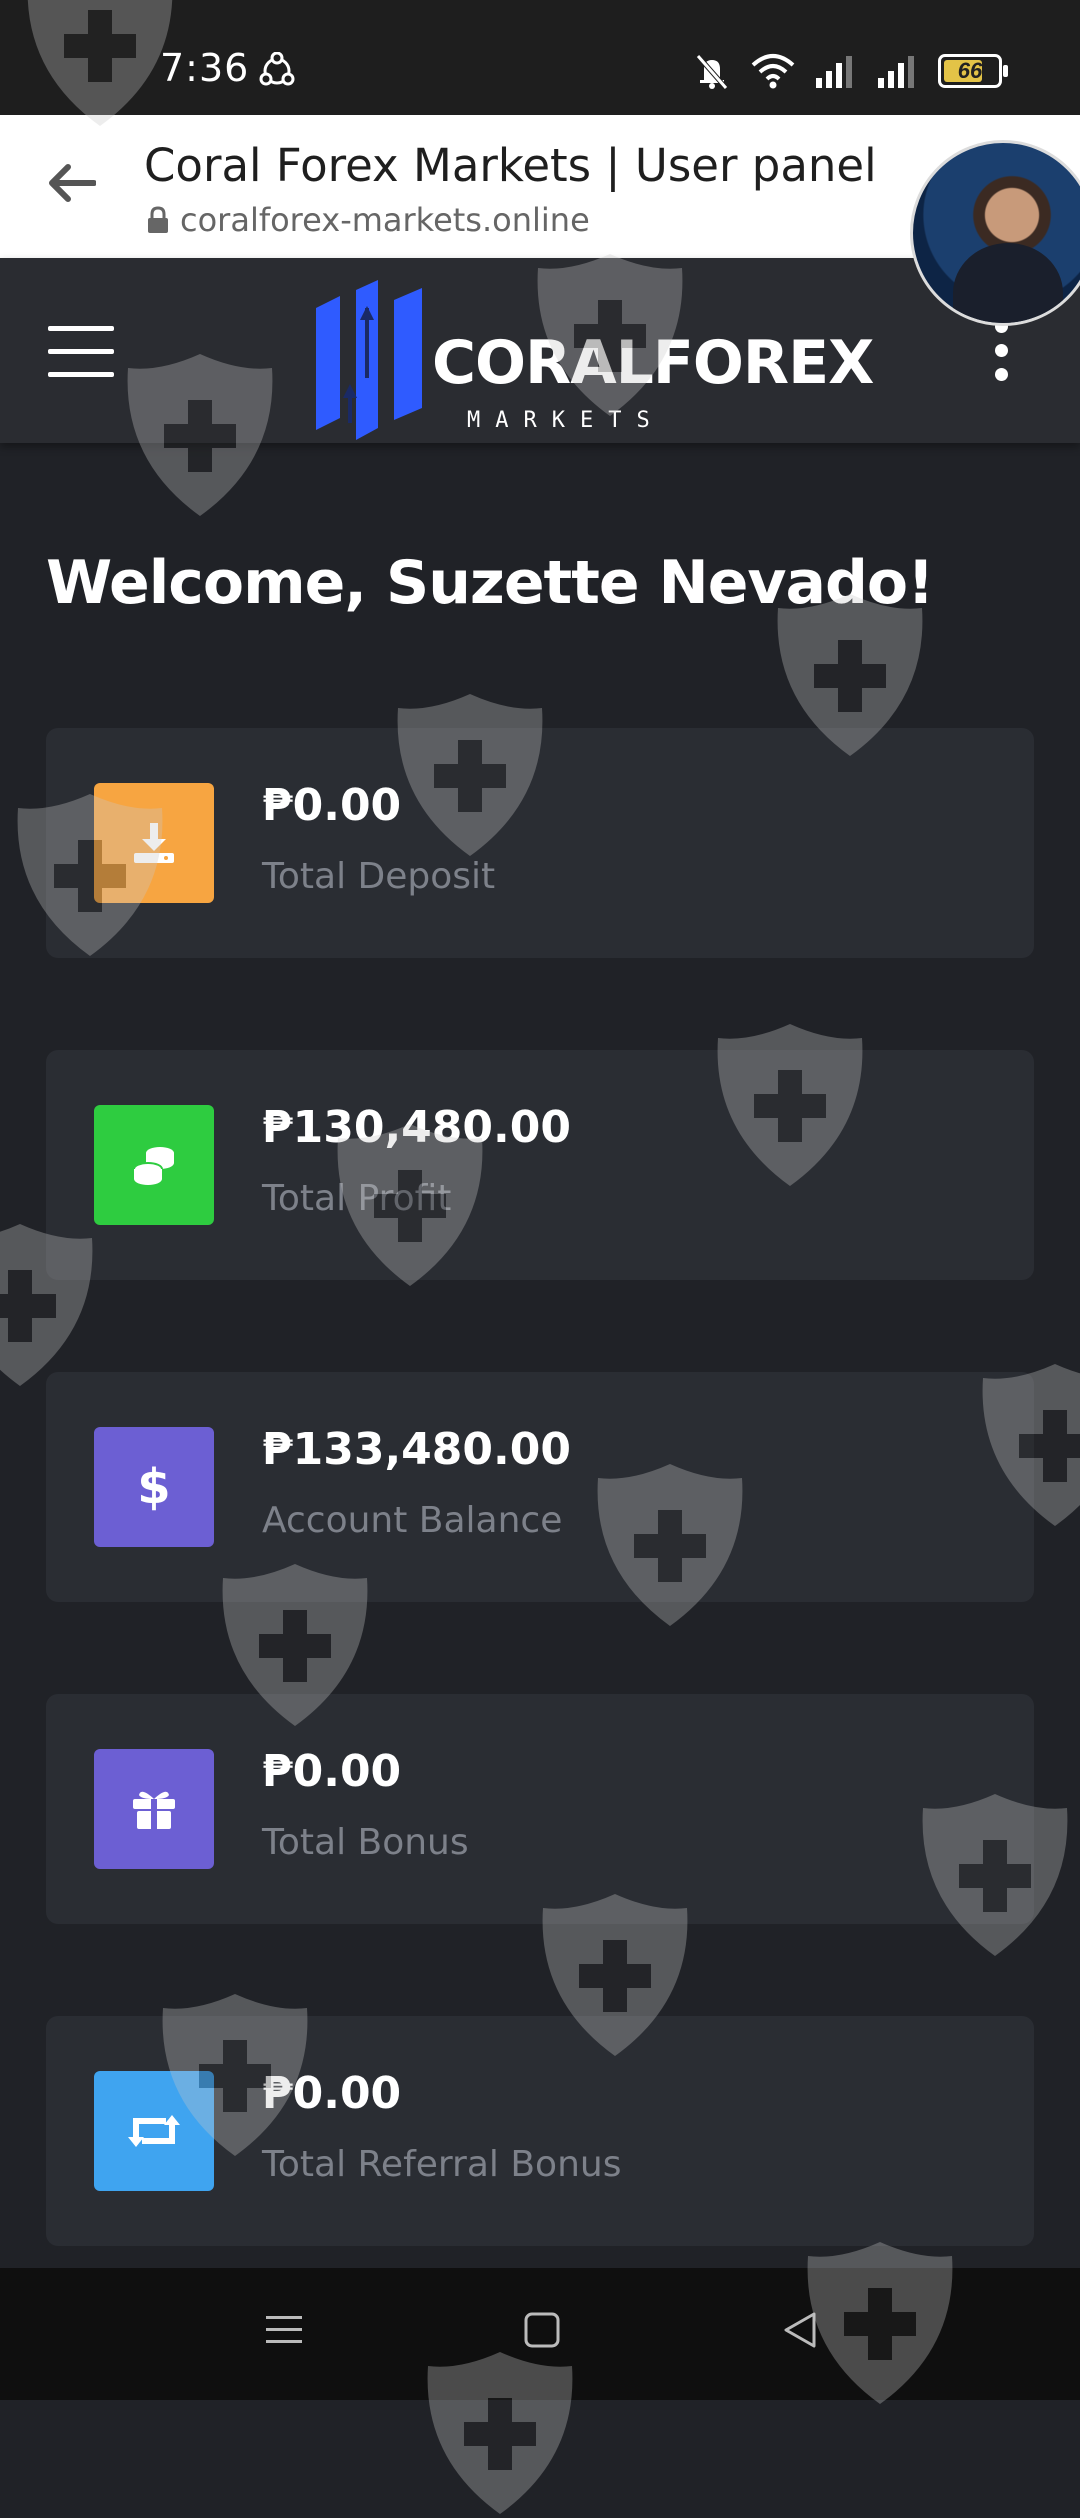  What do you see at coordinates (158, 220) in the screenshot?
I see `lock-icon` at bounding box center [158, 220].